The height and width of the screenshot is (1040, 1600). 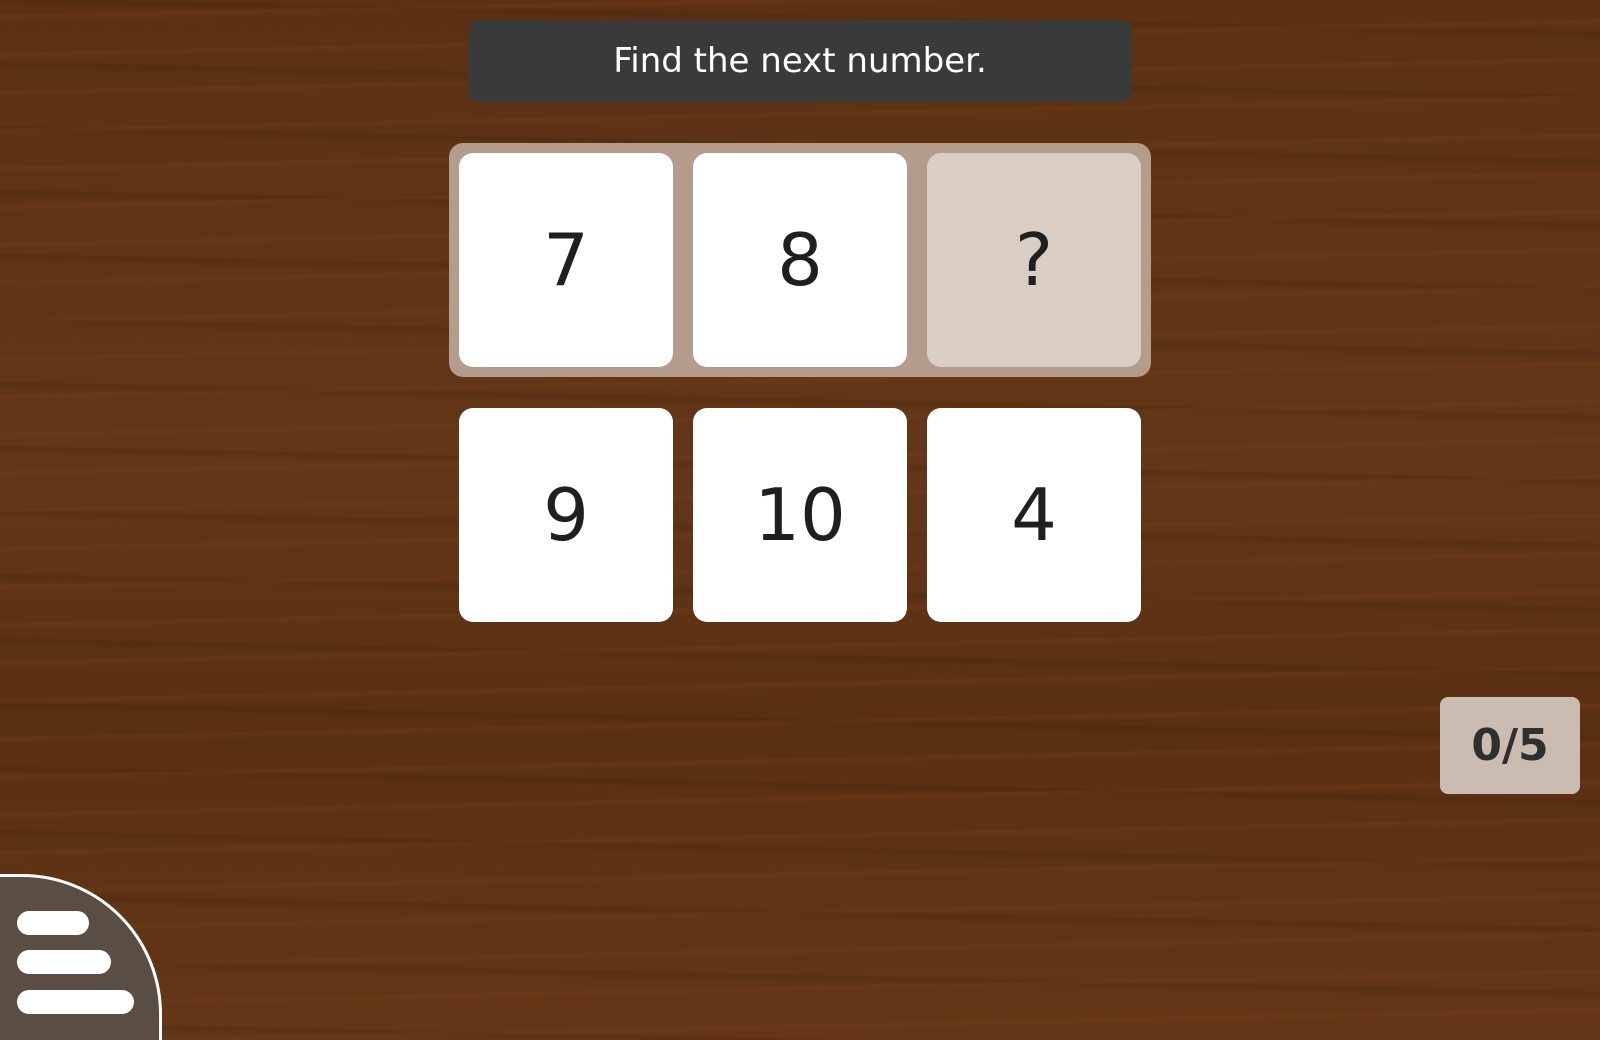 I want to click on menu-bar-bottom, so click(x=75, y=1002).